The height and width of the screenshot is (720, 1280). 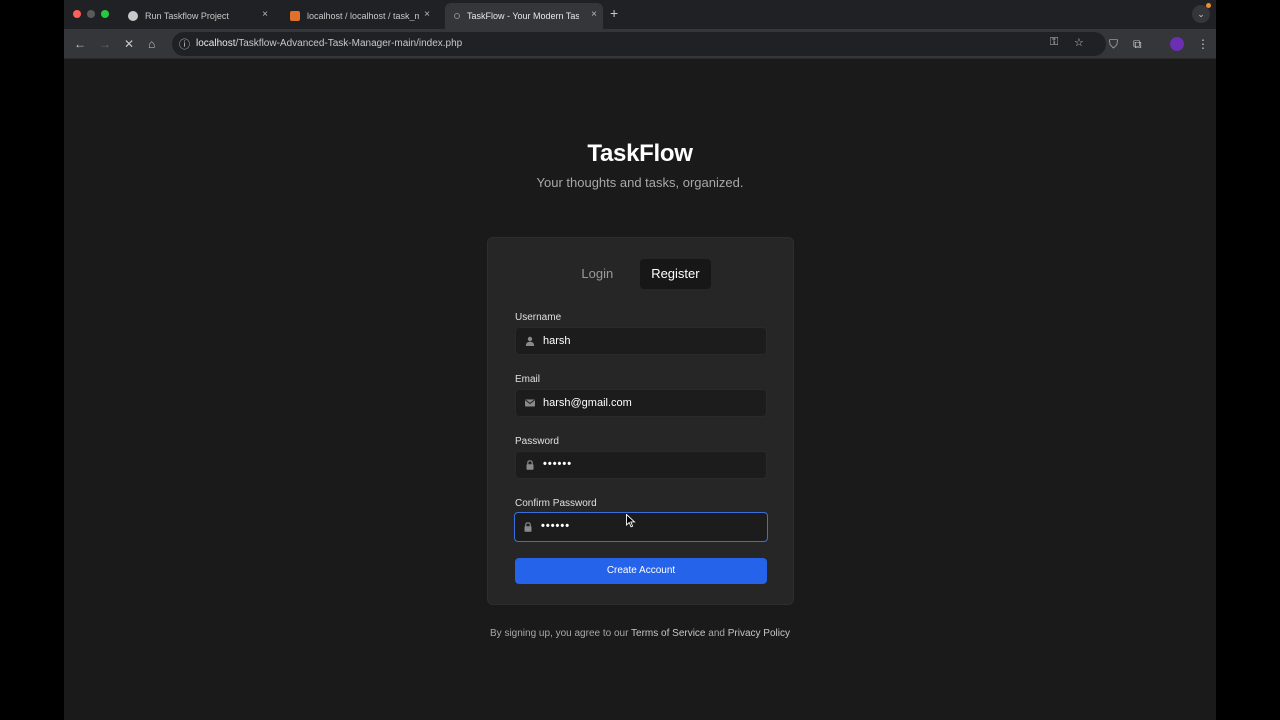 What do you see at coordinates (1054, 42) in the screenshot?
I see `password-key-icon: ⚿` at bounding box center [1054, 42].